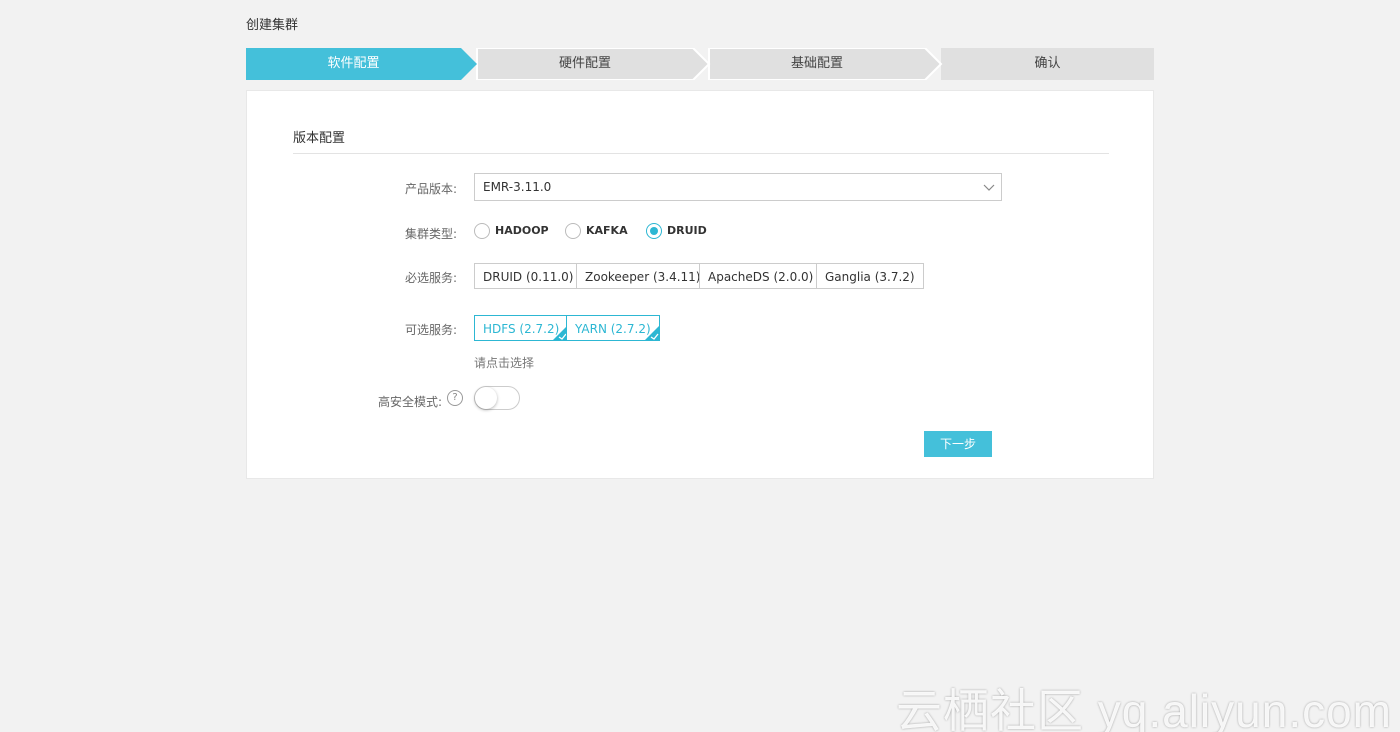 Image resolution: width=1400 pixels, height=732 pixels. Describe the element at coordinates (958, 444) in the screenshot. I see `next-button: 下一步` at that location.